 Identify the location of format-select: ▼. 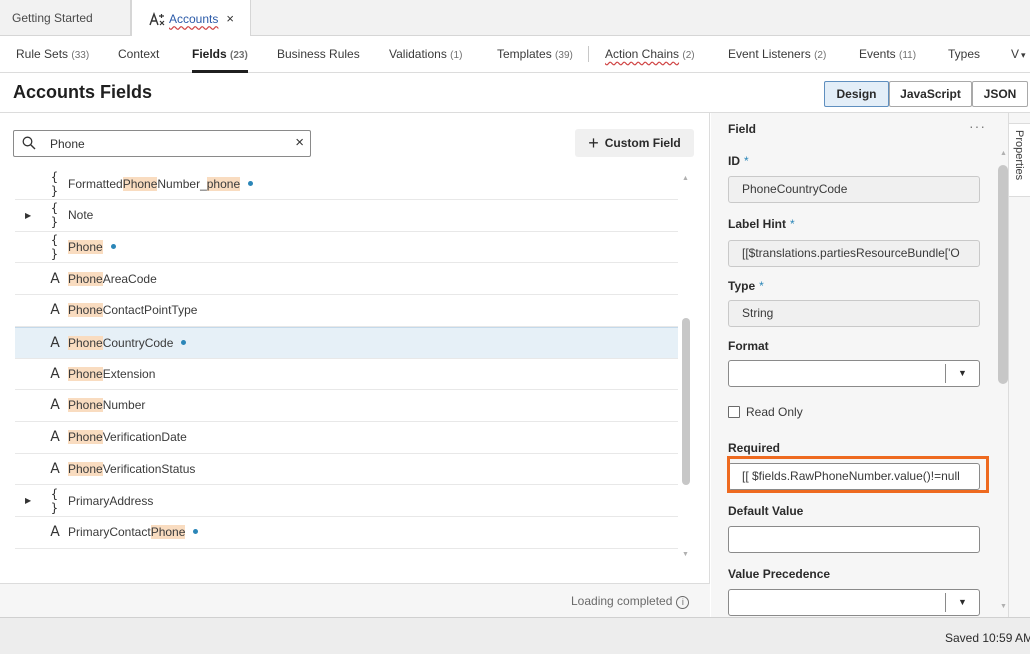
(854, 373).